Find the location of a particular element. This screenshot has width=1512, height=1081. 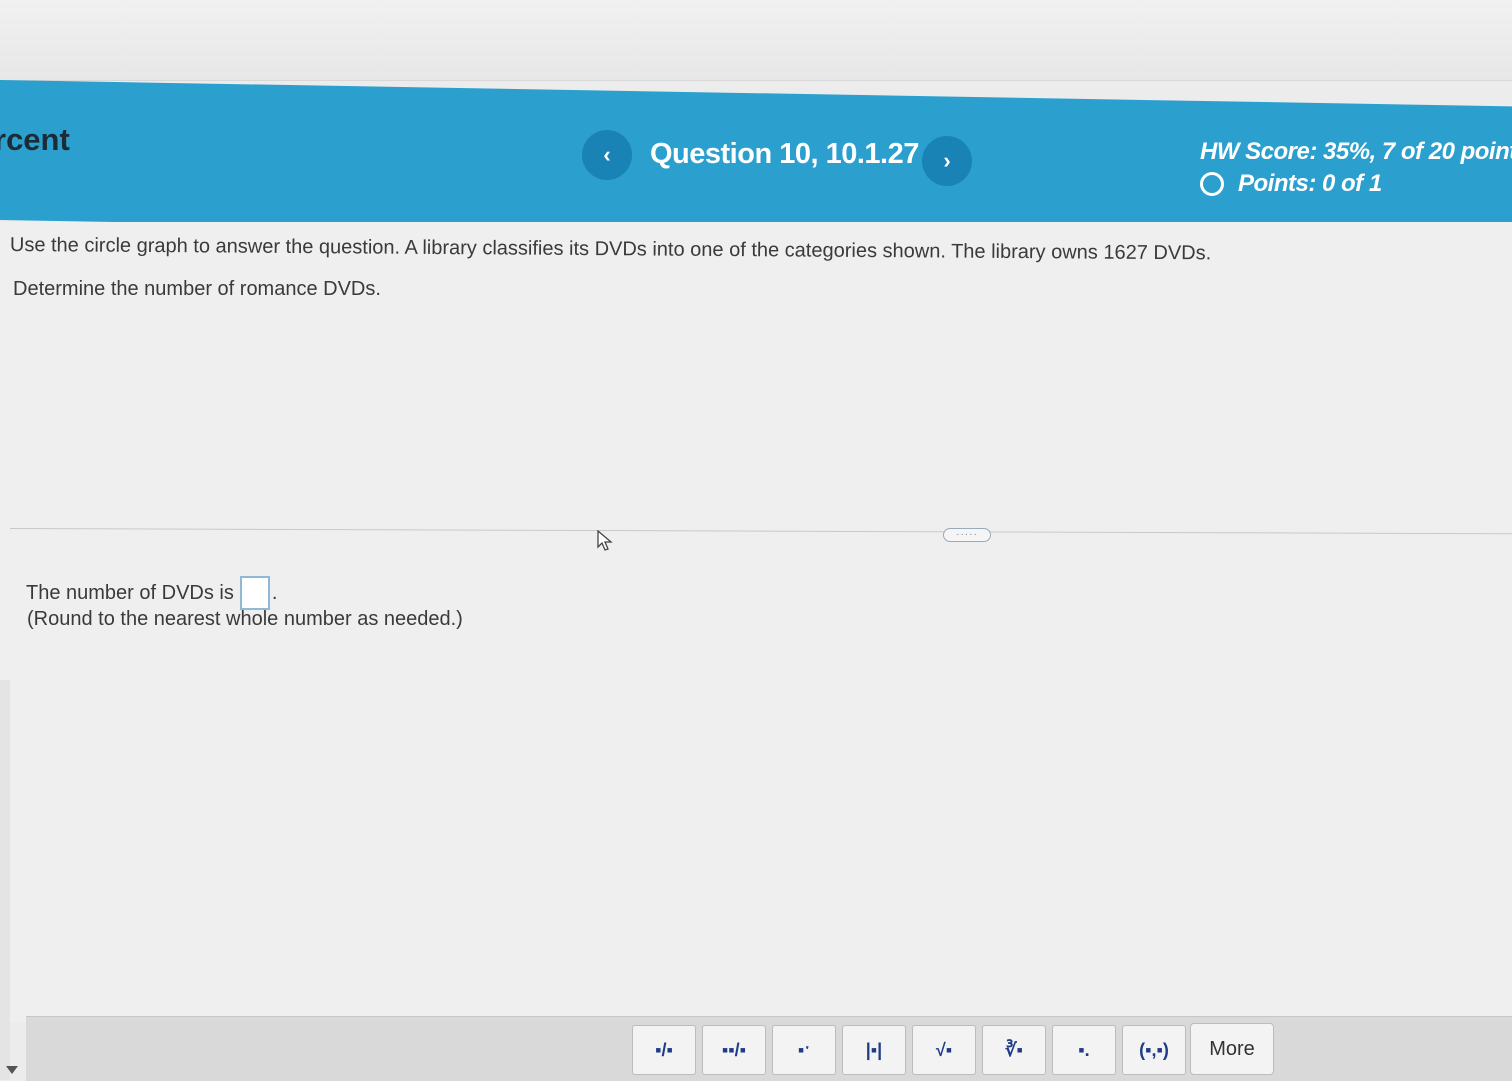

mixed-number-icon: ▪▪/▪ is located at coordinates (734, 1049).